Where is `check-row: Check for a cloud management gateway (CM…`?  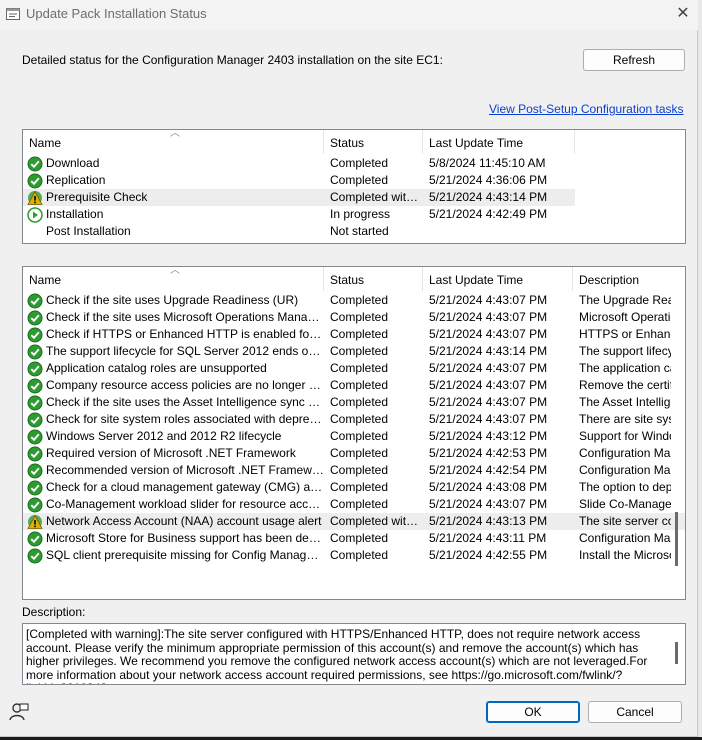
check-row: Check for a cloud management gateway (CM… is located at coordinates (354, 487).